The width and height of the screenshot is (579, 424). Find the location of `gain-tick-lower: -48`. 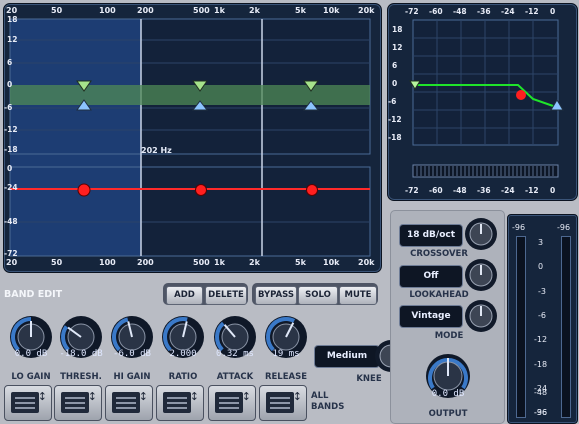

gain-tick-lower: -48 is located at coordinates (11, 221).